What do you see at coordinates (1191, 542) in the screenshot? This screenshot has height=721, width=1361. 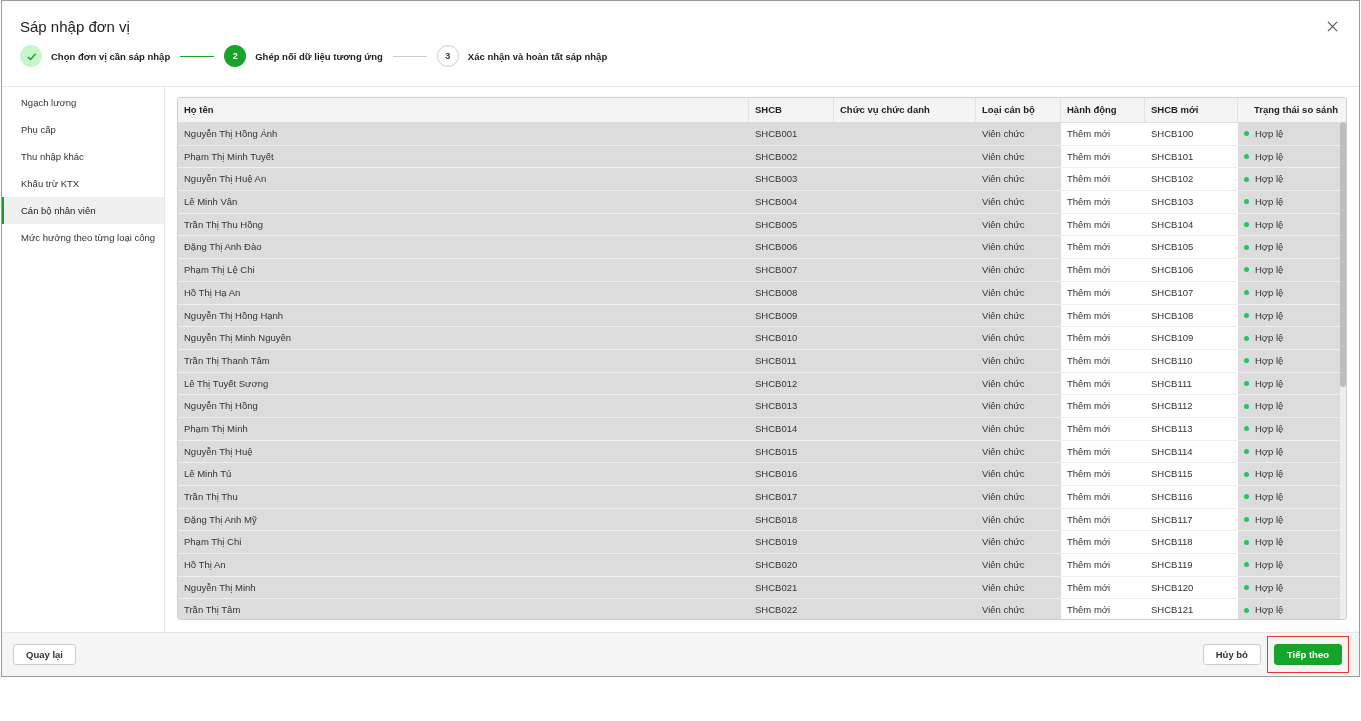 I see `table-cell: SHCB118` at bounding box center [1191, 542].